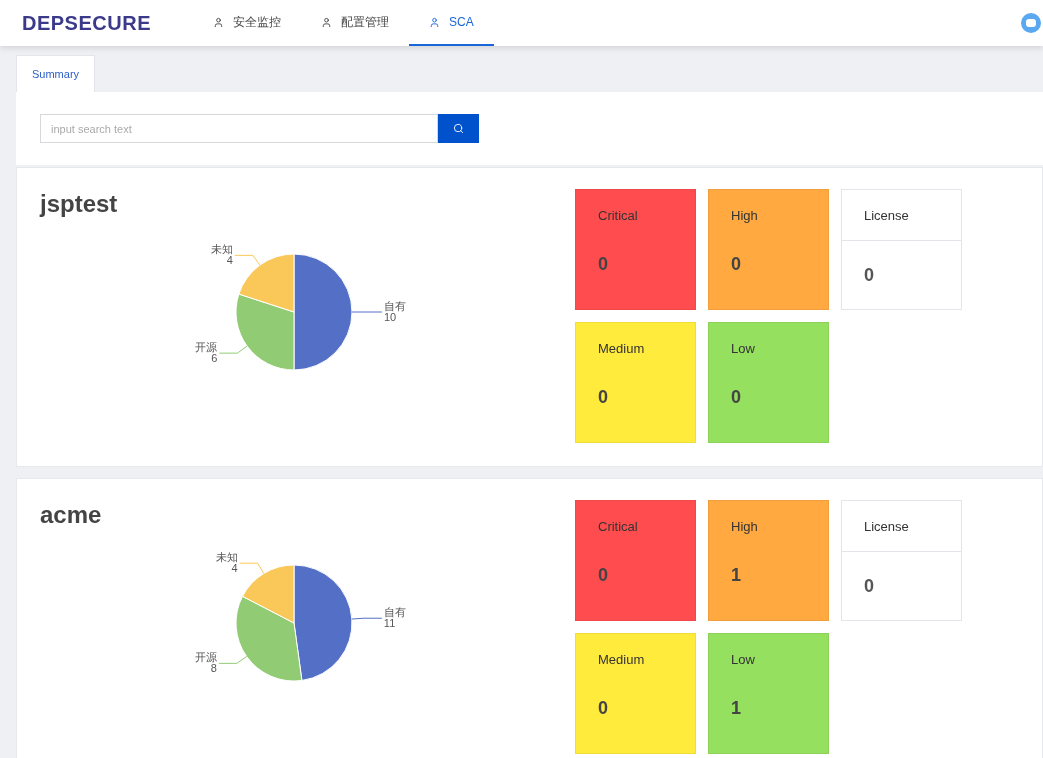 This screenshot has width=1043, height=758. Describe the element at coordinates (1031, 23) in the screenshot. I see `avatar-icon` at that location.